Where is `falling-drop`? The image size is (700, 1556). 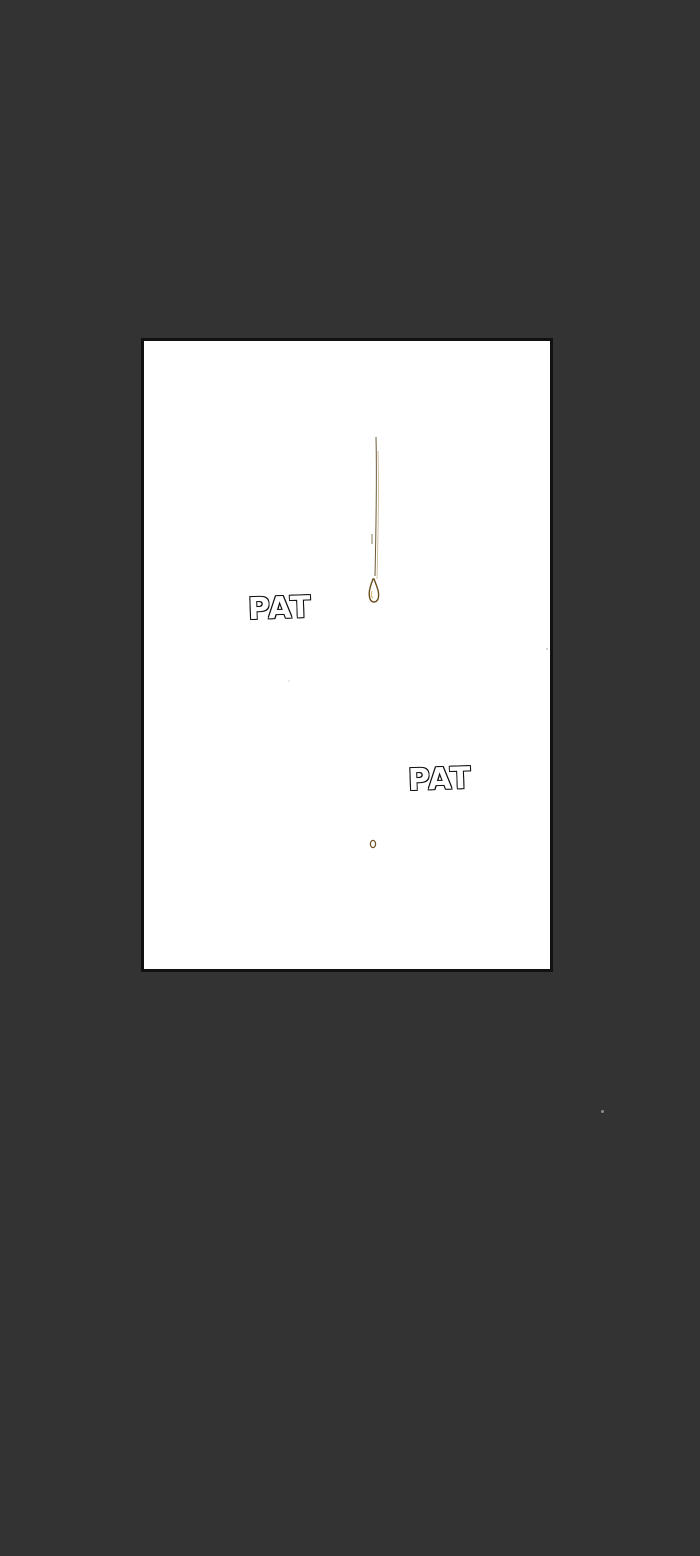
falling-drop is located at coordinates (374, 590).